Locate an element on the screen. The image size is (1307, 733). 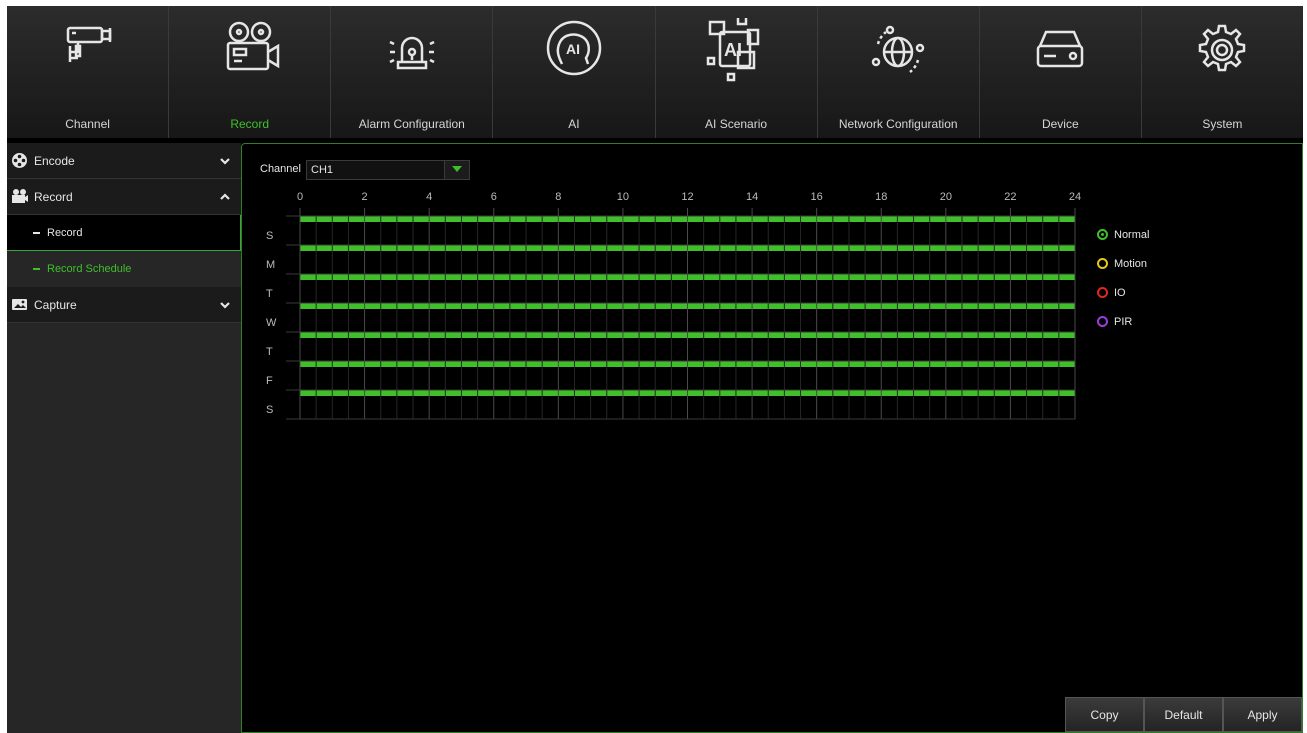
globe-network-icon is located at coordinates (898, 50).